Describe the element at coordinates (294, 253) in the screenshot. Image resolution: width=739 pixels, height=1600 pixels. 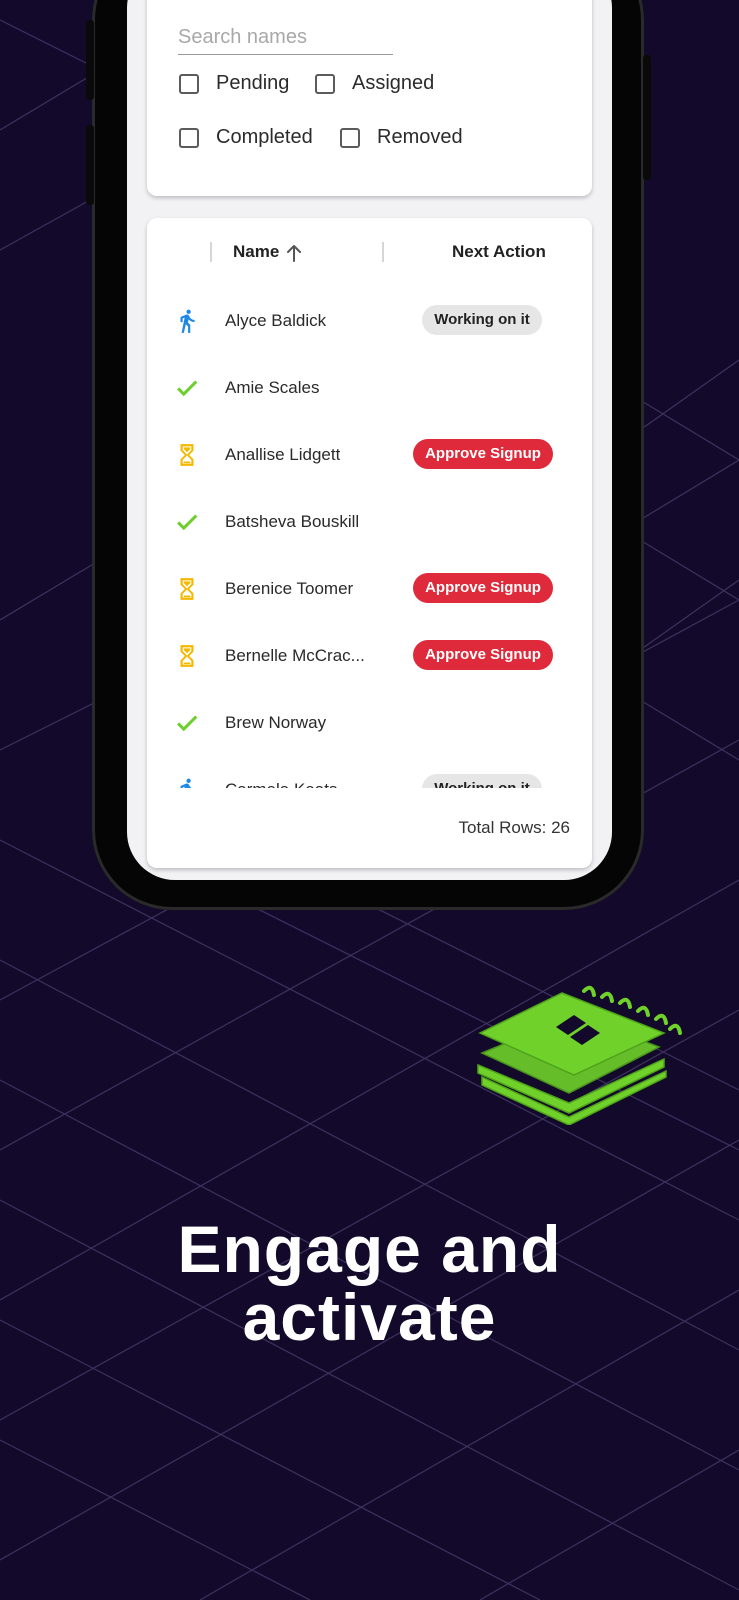
I see `sort-ascending-icon` at that location.